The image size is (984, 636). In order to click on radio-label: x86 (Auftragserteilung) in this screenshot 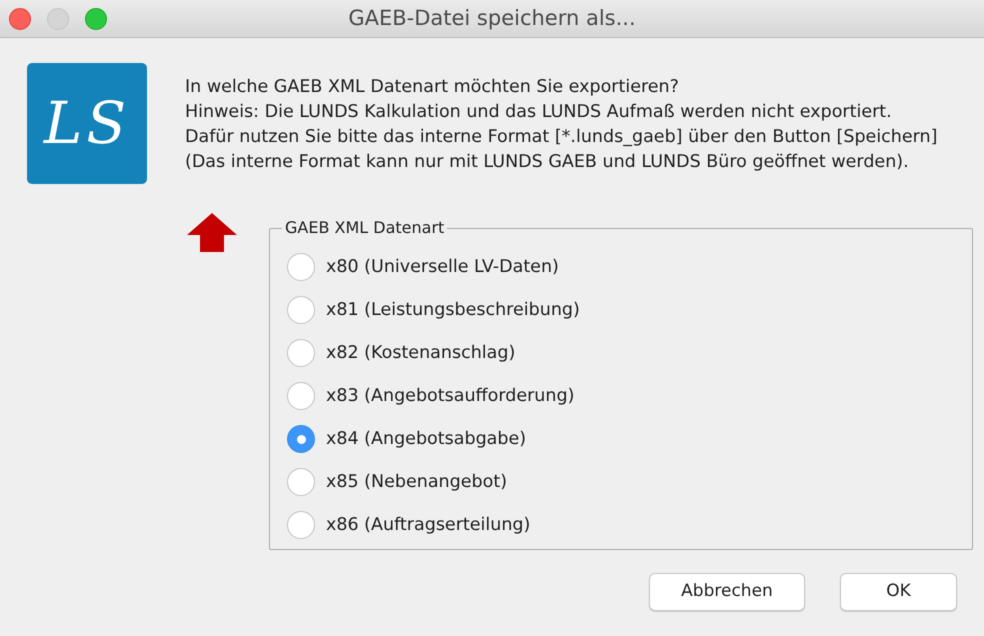, I will do `click(428, 525)`.